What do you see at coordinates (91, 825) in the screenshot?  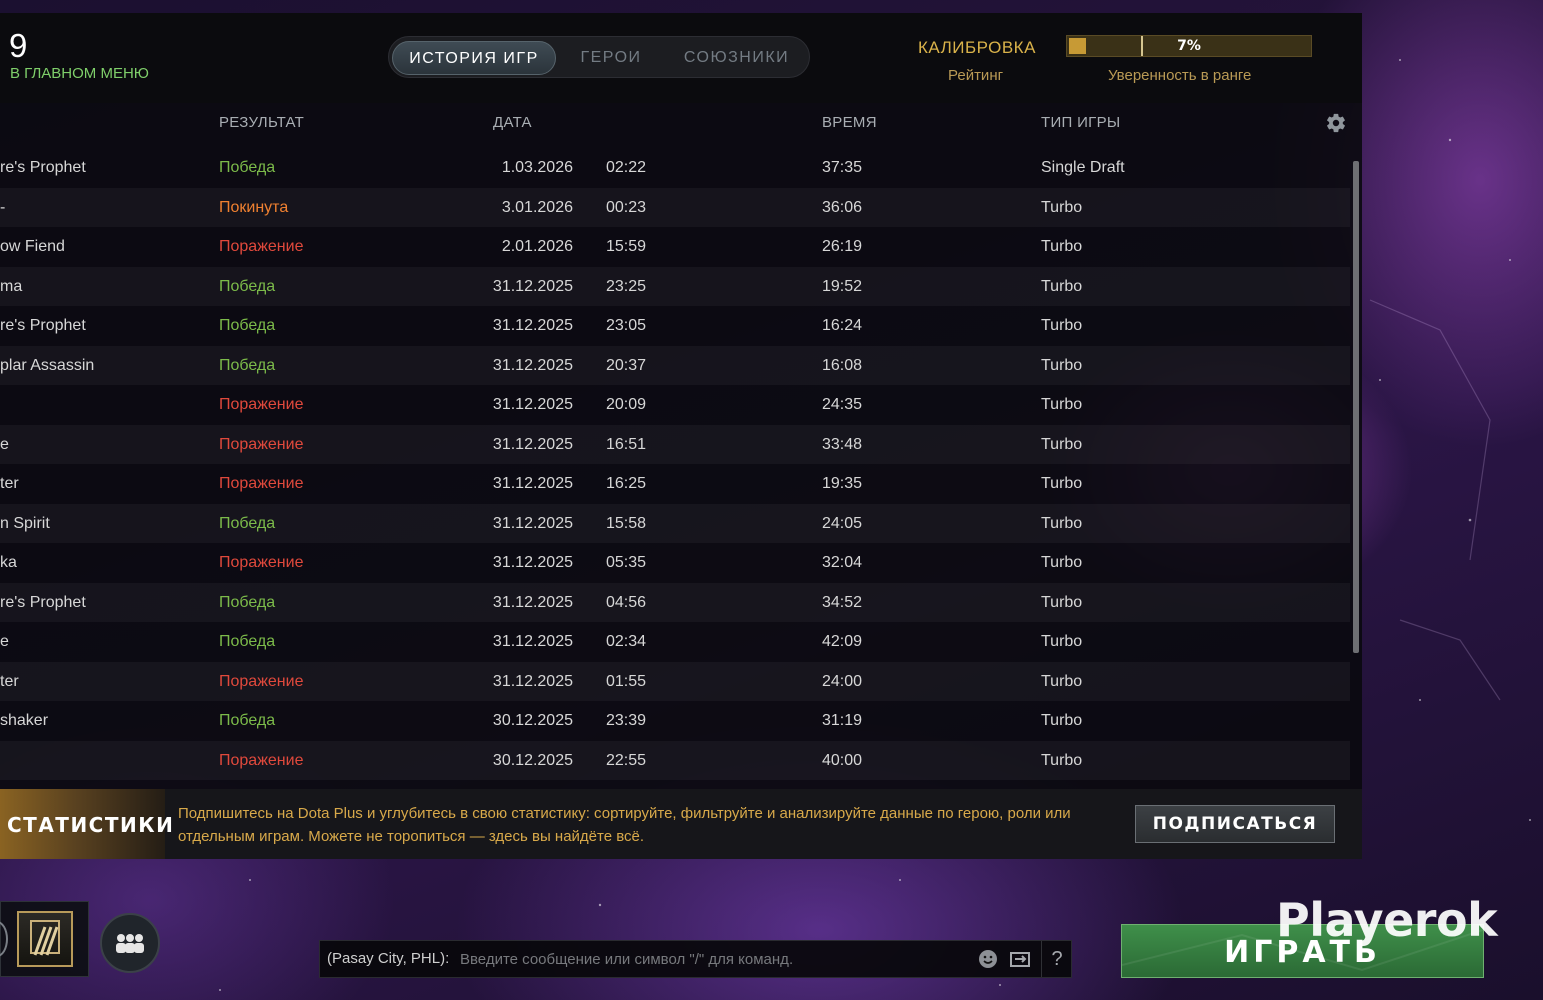 I see `banner-title: СТАТИСТИКИ` at bounding box center [91, 825].